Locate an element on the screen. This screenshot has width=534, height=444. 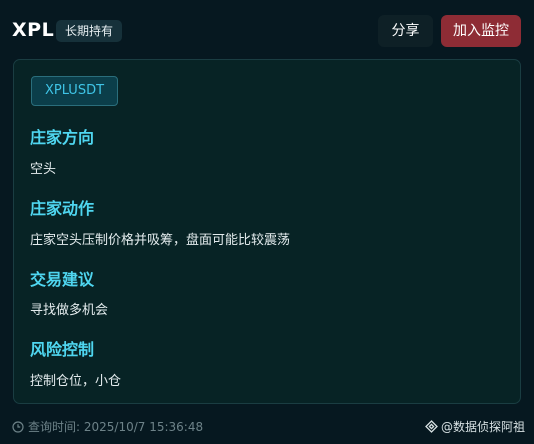
brand-text: @数据侦探阿祖 is located at coordinates (482, 427).